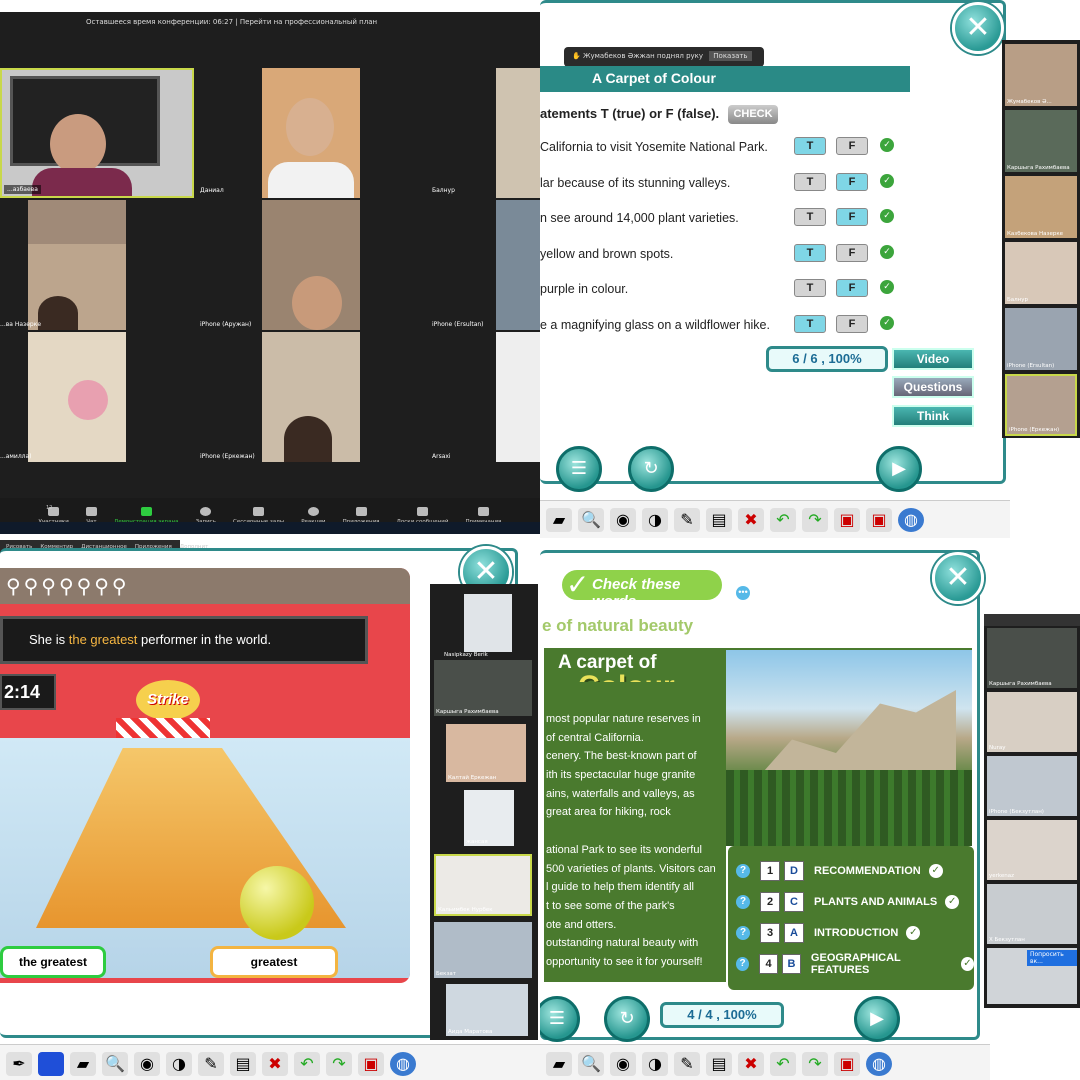 This screenshot has width=1080, height=1080. I want to click on sidebar-tile: Казбекова Назерке, so click(1041, 207).